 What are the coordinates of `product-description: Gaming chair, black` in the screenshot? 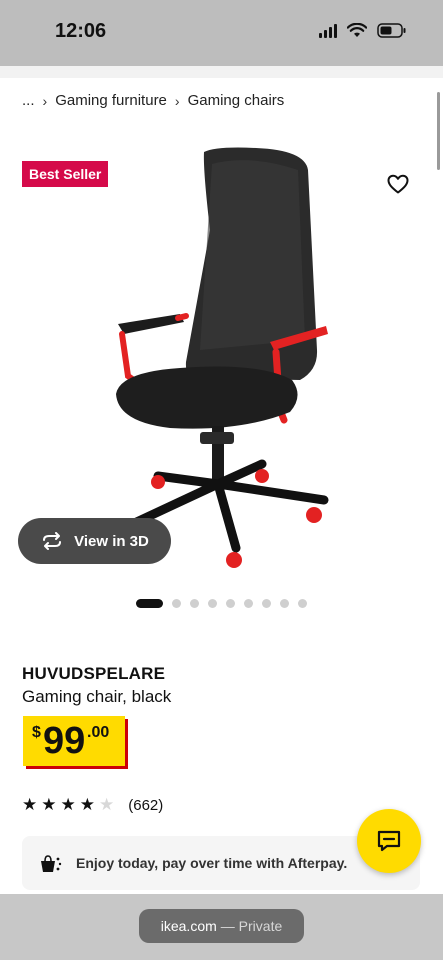 It's located at (97, 696).